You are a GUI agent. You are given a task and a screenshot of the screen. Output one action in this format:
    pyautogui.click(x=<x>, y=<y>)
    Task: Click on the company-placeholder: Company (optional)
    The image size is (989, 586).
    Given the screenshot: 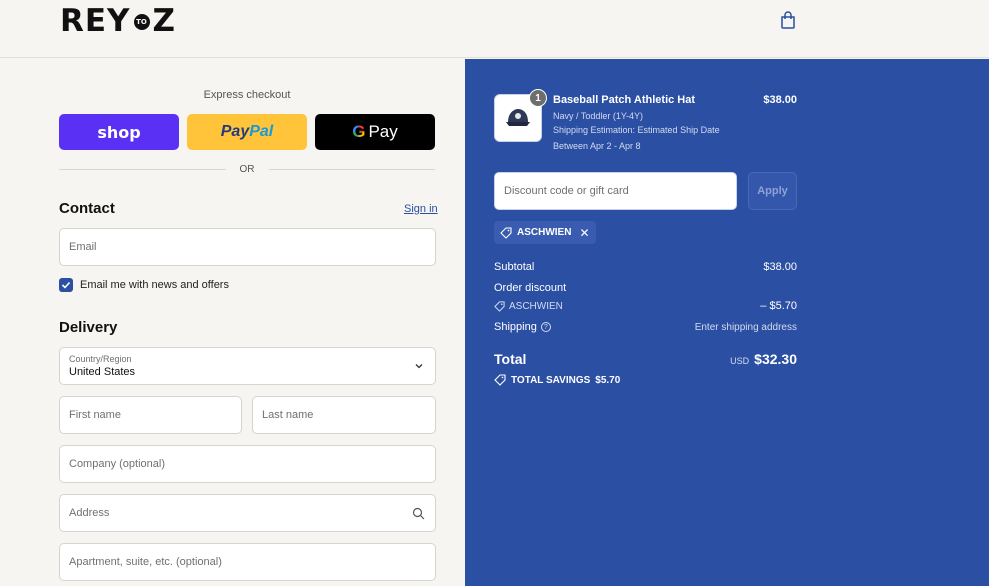 What is the action you would take?
    pyautogui.click(x=117, y=464)
    